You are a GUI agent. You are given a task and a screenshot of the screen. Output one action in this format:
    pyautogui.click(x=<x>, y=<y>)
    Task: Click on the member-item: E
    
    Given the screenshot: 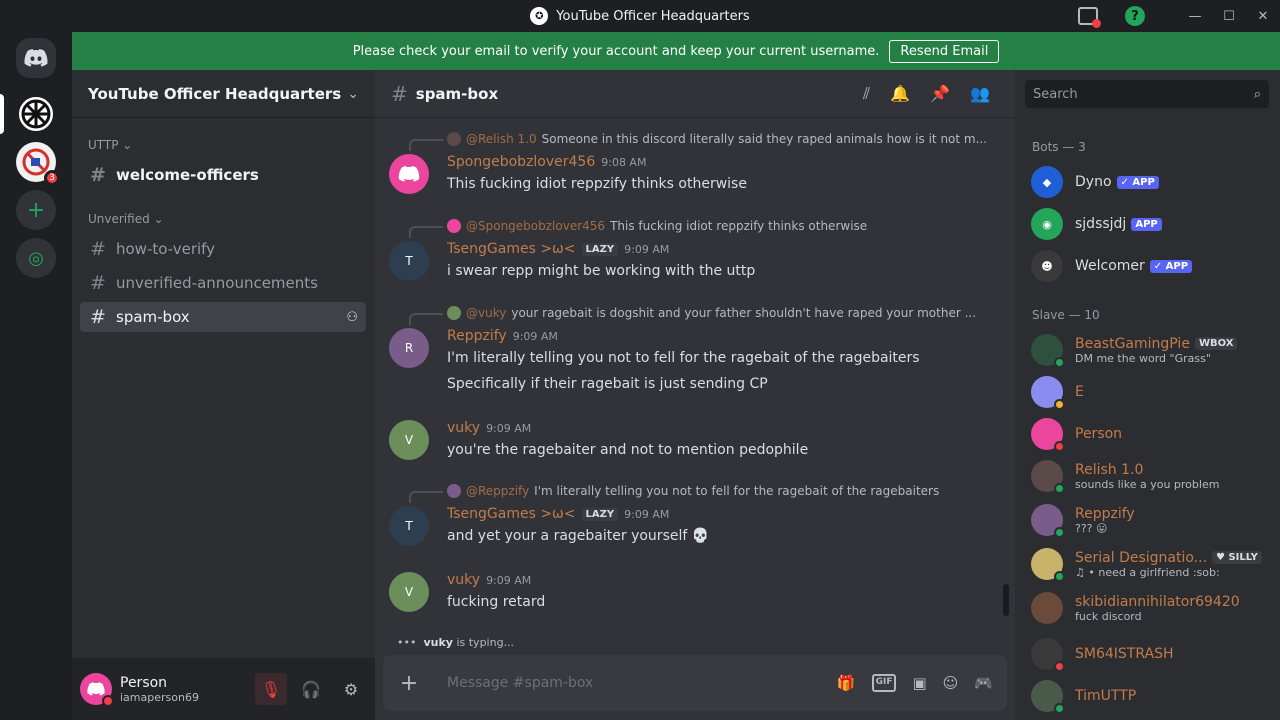 What is the action you would take?
    pyautogui.click(x=1151, y=393)
    